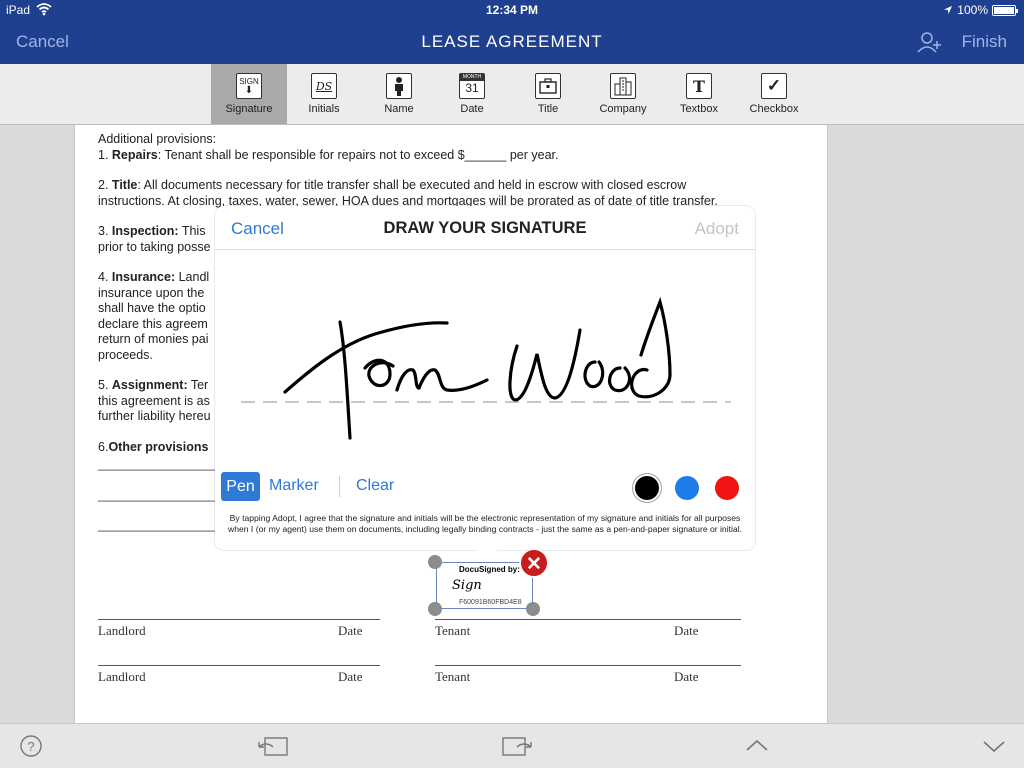 This screenshot has width=1024, height=768. I want to click on provision-heading: Other provisions, so click(158, 446).